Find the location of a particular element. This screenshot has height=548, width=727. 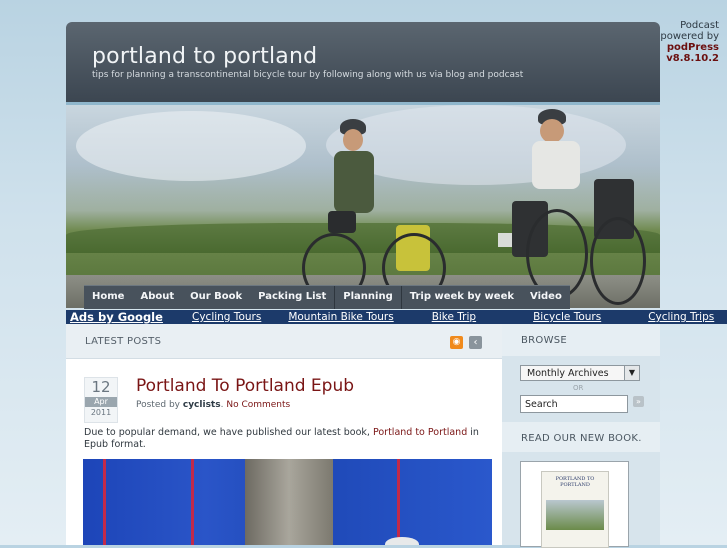

nav-our-book: Our Book is located at coordinates (216, 297).